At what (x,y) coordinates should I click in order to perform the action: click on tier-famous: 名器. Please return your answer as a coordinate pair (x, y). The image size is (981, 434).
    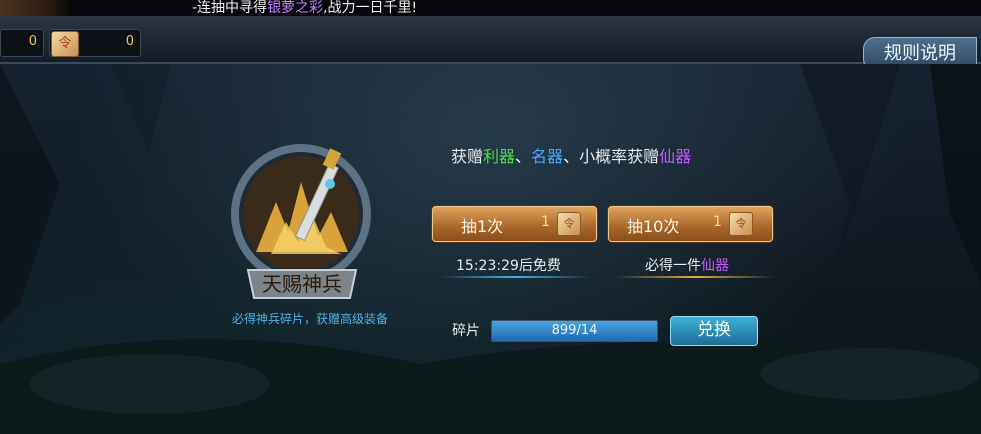
    Looking at the image, I should click on (547, 156).